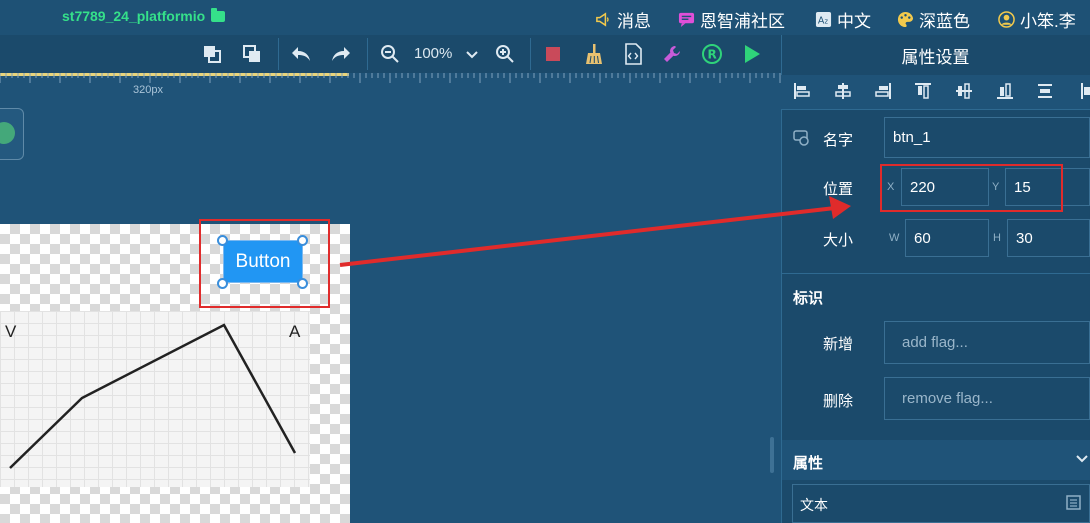 This screenshot has width=1090, height=523. What do you see at coordinates (838, 344) in the screenshot?
I see `add-flag-label: 新增` at bounding box center [838, 344].